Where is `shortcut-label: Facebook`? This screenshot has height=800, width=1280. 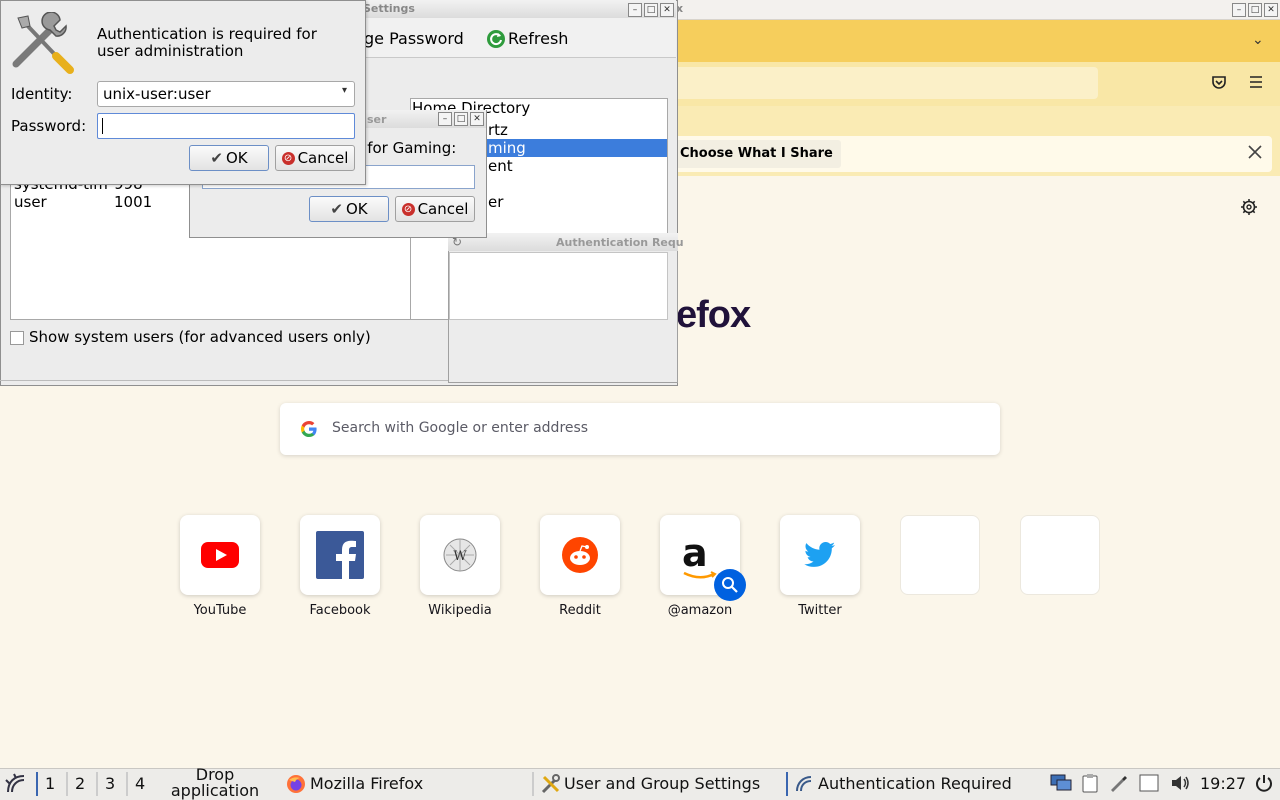
shortcut-label: Facebook is located at coordinates (340, 610).